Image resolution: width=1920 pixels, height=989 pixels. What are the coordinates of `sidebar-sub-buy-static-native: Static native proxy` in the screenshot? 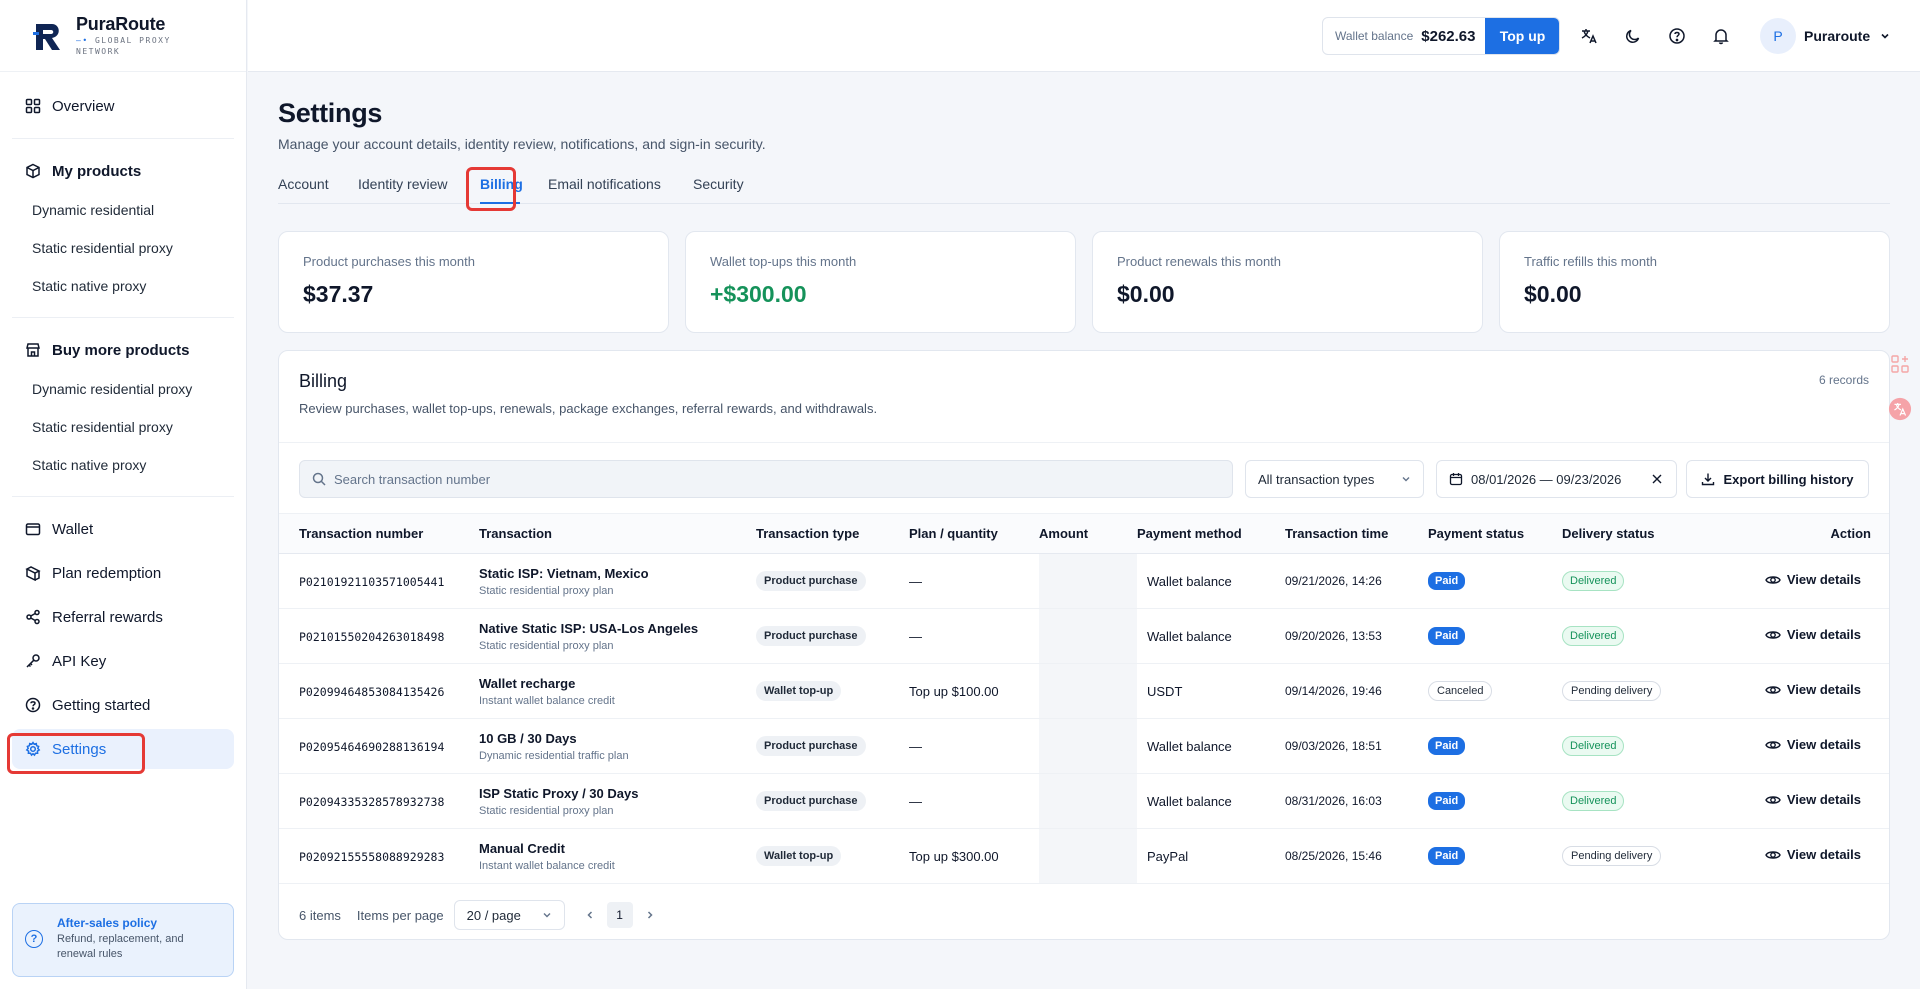 It's located at (123, 465).